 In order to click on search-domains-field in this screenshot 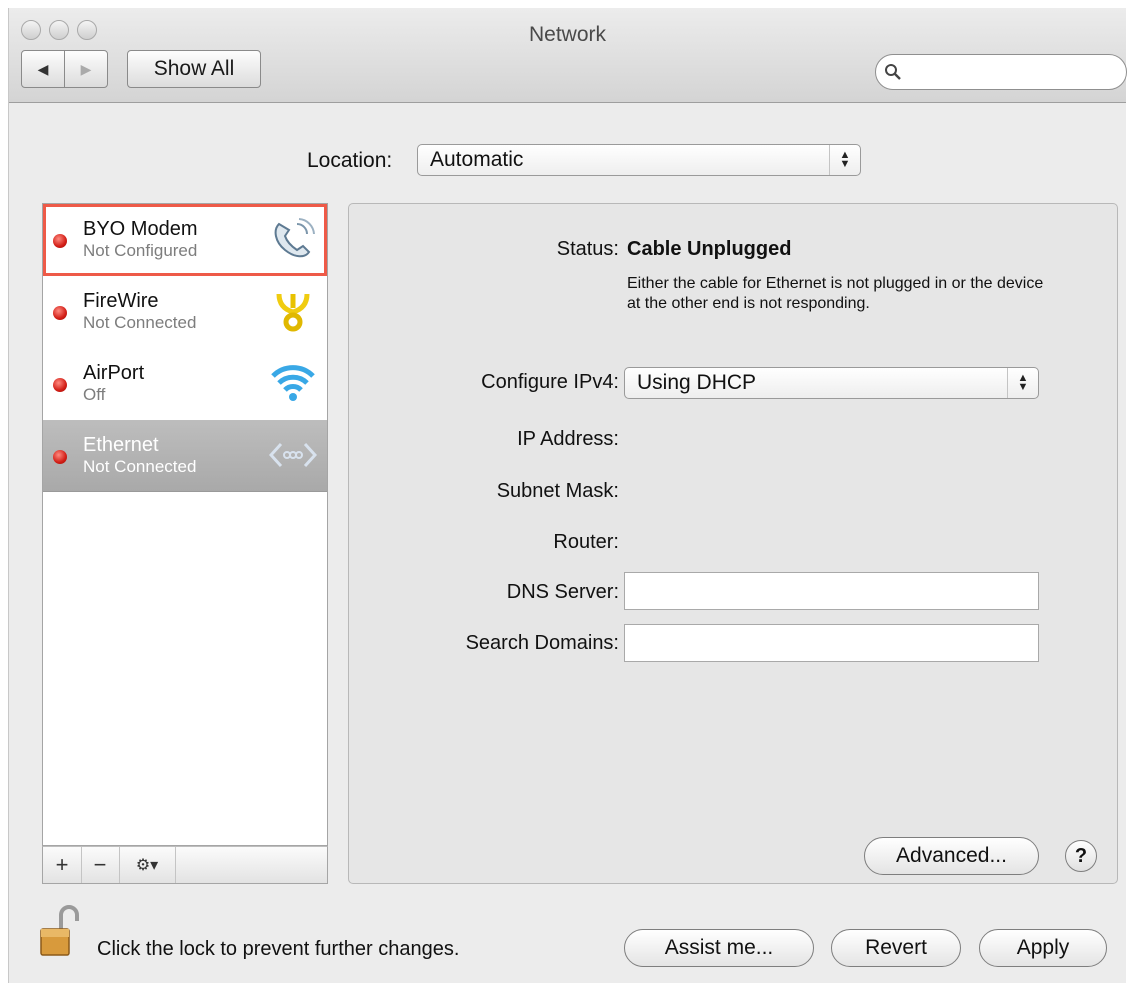, I will do `click(831, 643)`.